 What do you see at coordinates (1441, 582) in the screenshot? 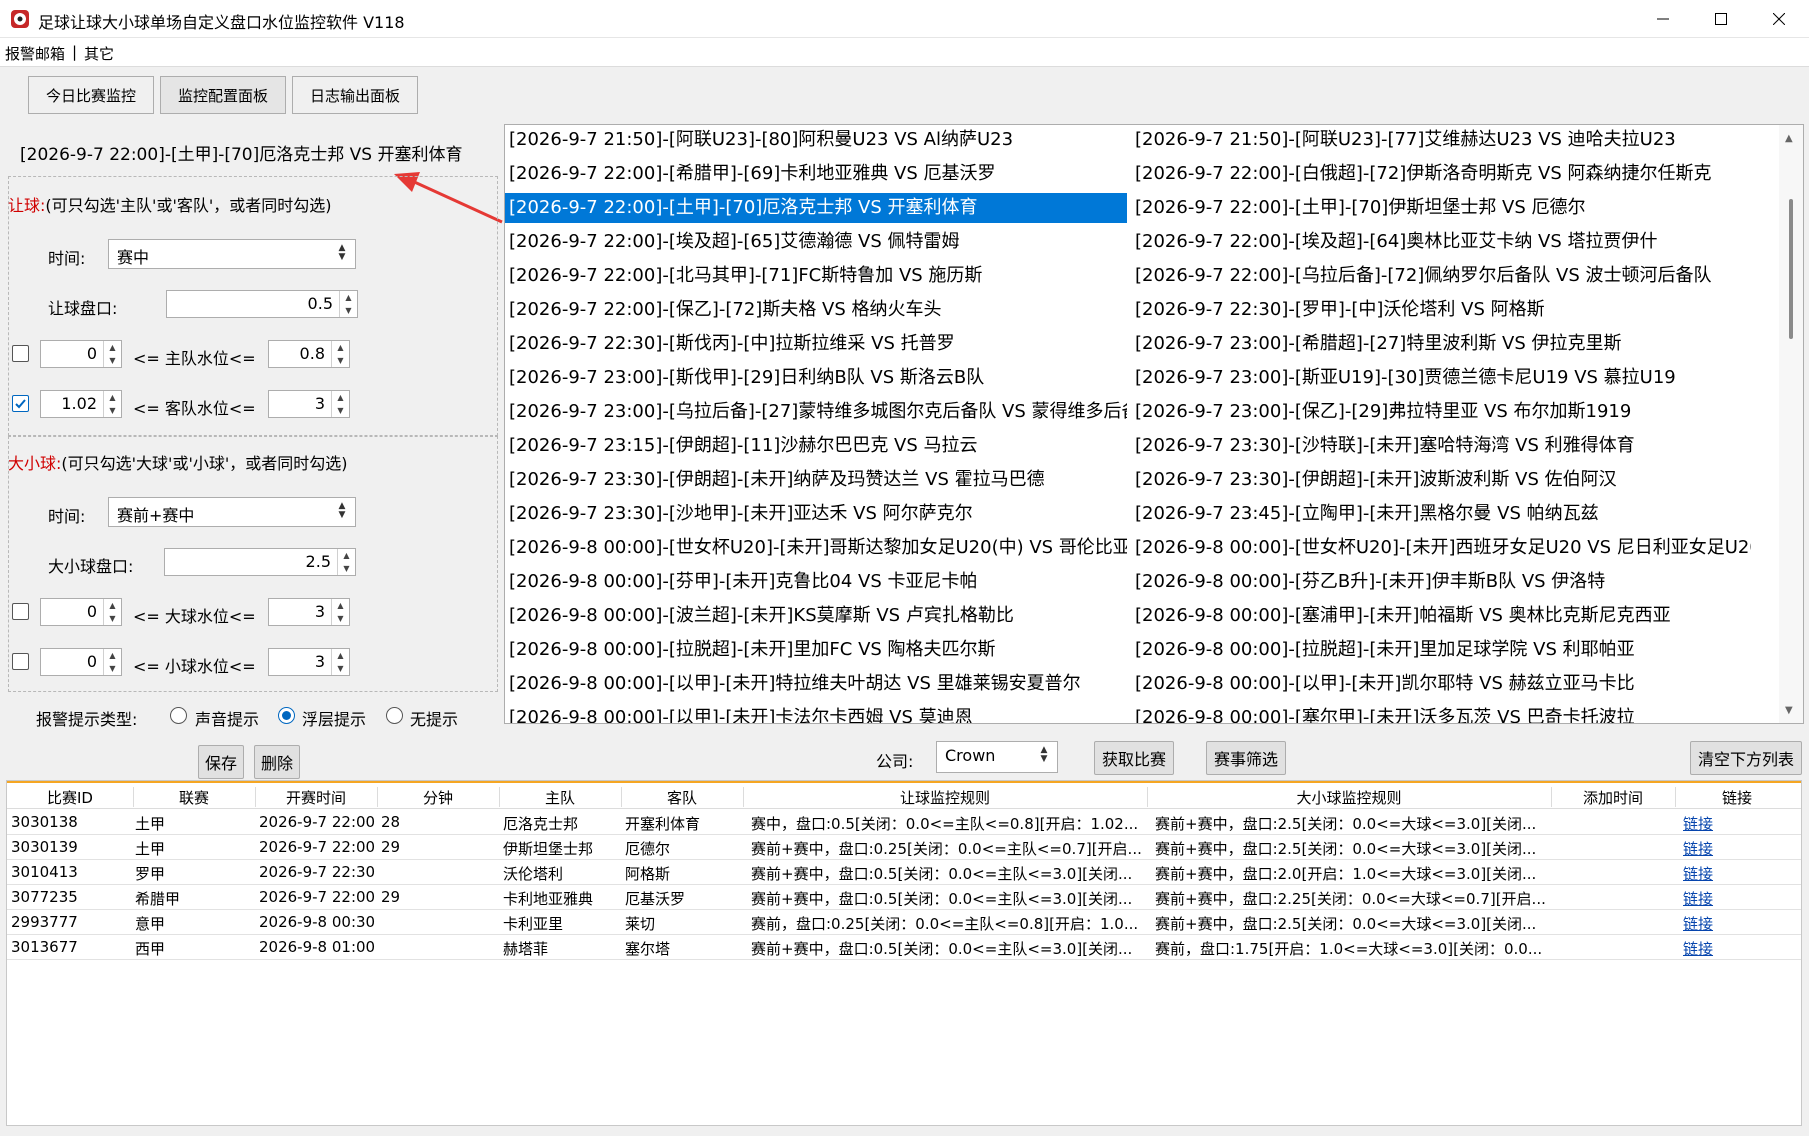
I see `match-list-item: [2026-9-8 00:00]-[芬乙B升]-[未开]伊丰斯B队 VS 伊洛特` at bounding box center [1441, 582].